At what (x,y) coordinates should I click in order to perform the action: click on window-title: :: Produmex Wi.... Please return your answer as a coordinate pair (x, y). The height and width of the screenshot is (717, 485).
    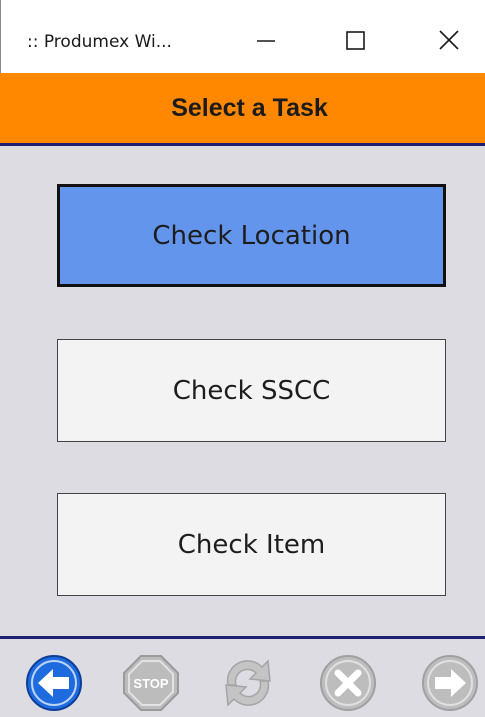
    Looking at the image, I should click on (99, 42).